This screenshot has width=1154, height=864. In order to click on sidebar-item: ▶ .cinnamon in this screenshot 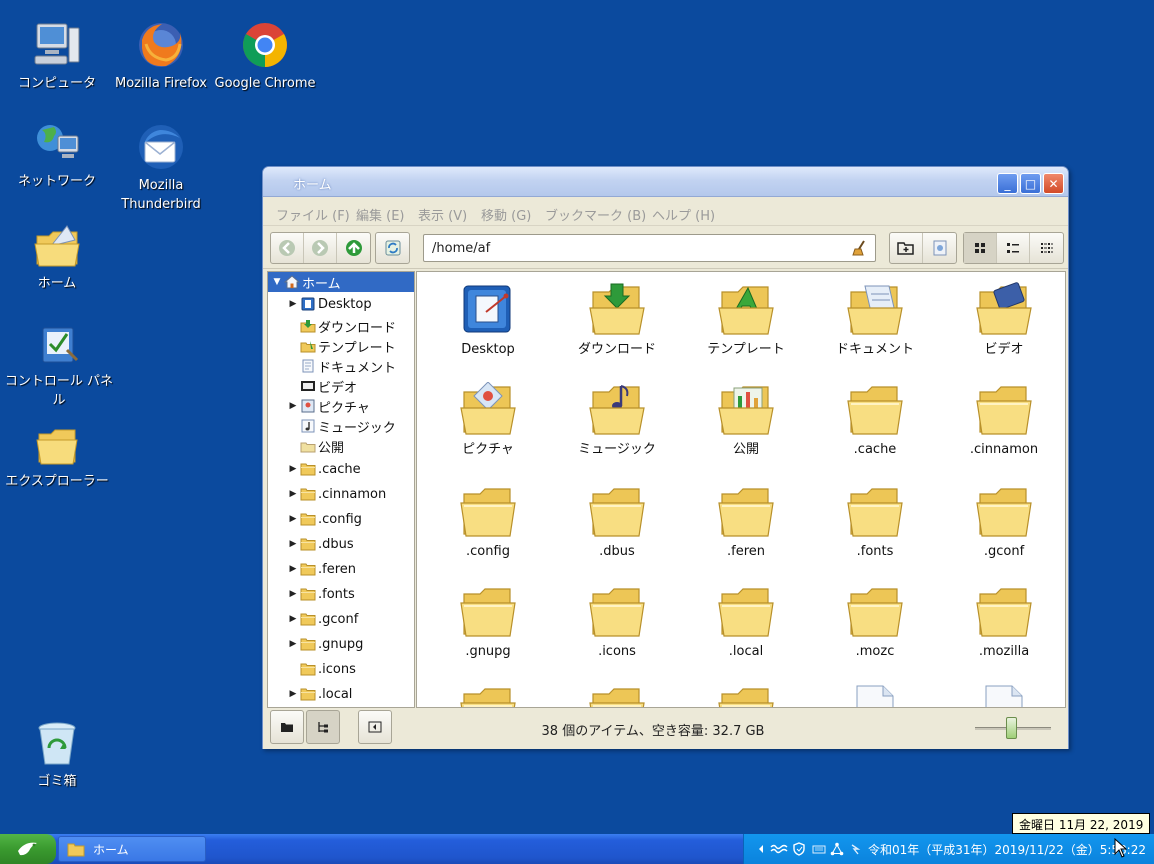, I will do `click(341, 494)`.